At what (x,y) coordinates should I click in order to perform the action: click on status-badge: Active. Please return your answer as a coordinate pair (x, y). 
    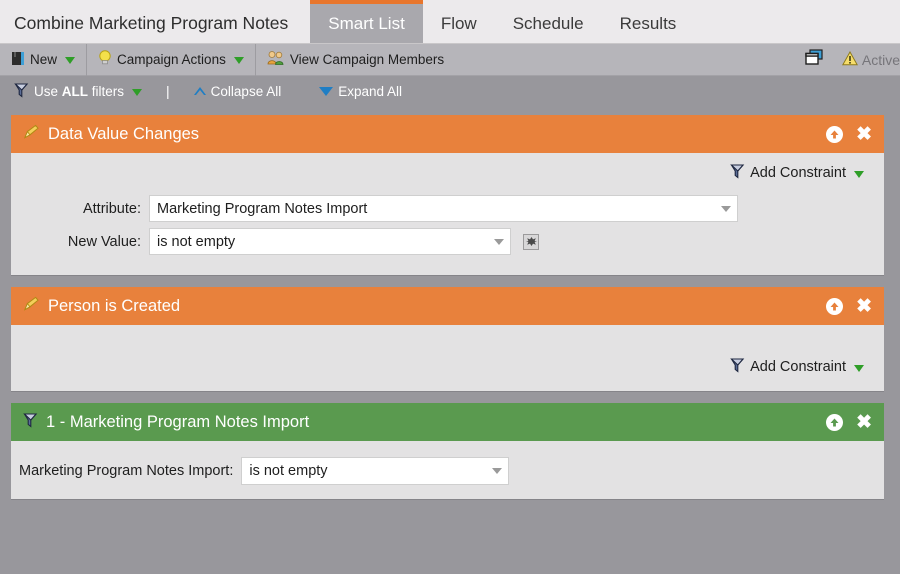
    Looking at the image, I should click on (870, 59).